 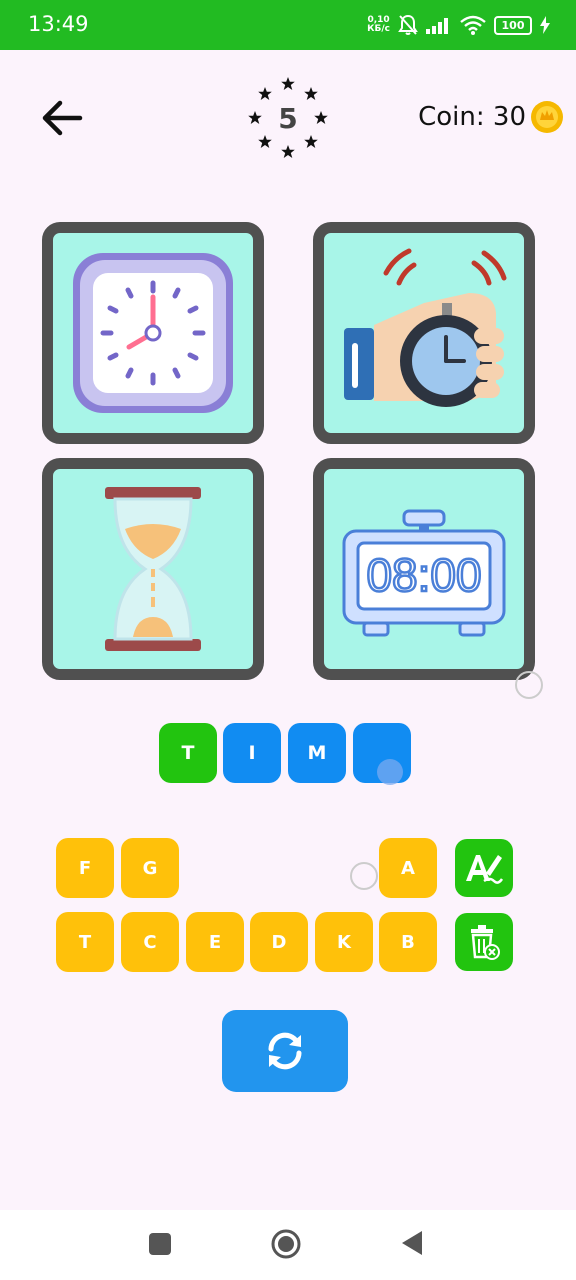 I want to click on arrow-left-icon, so click(x=62, y=118).